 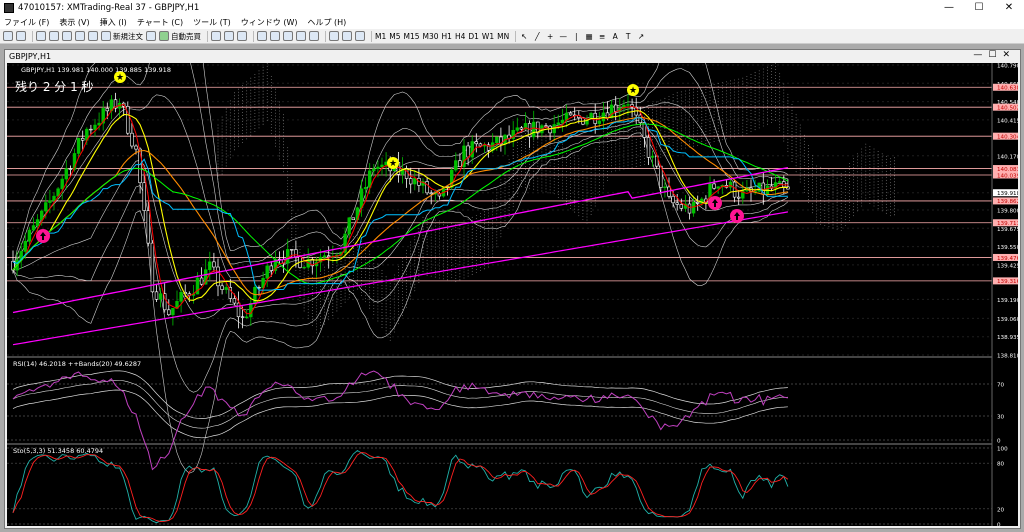 What do you see at coordinates (288, 36) in the screenshot?
I see `tile-windows-button` at bounding box center [288, 36].